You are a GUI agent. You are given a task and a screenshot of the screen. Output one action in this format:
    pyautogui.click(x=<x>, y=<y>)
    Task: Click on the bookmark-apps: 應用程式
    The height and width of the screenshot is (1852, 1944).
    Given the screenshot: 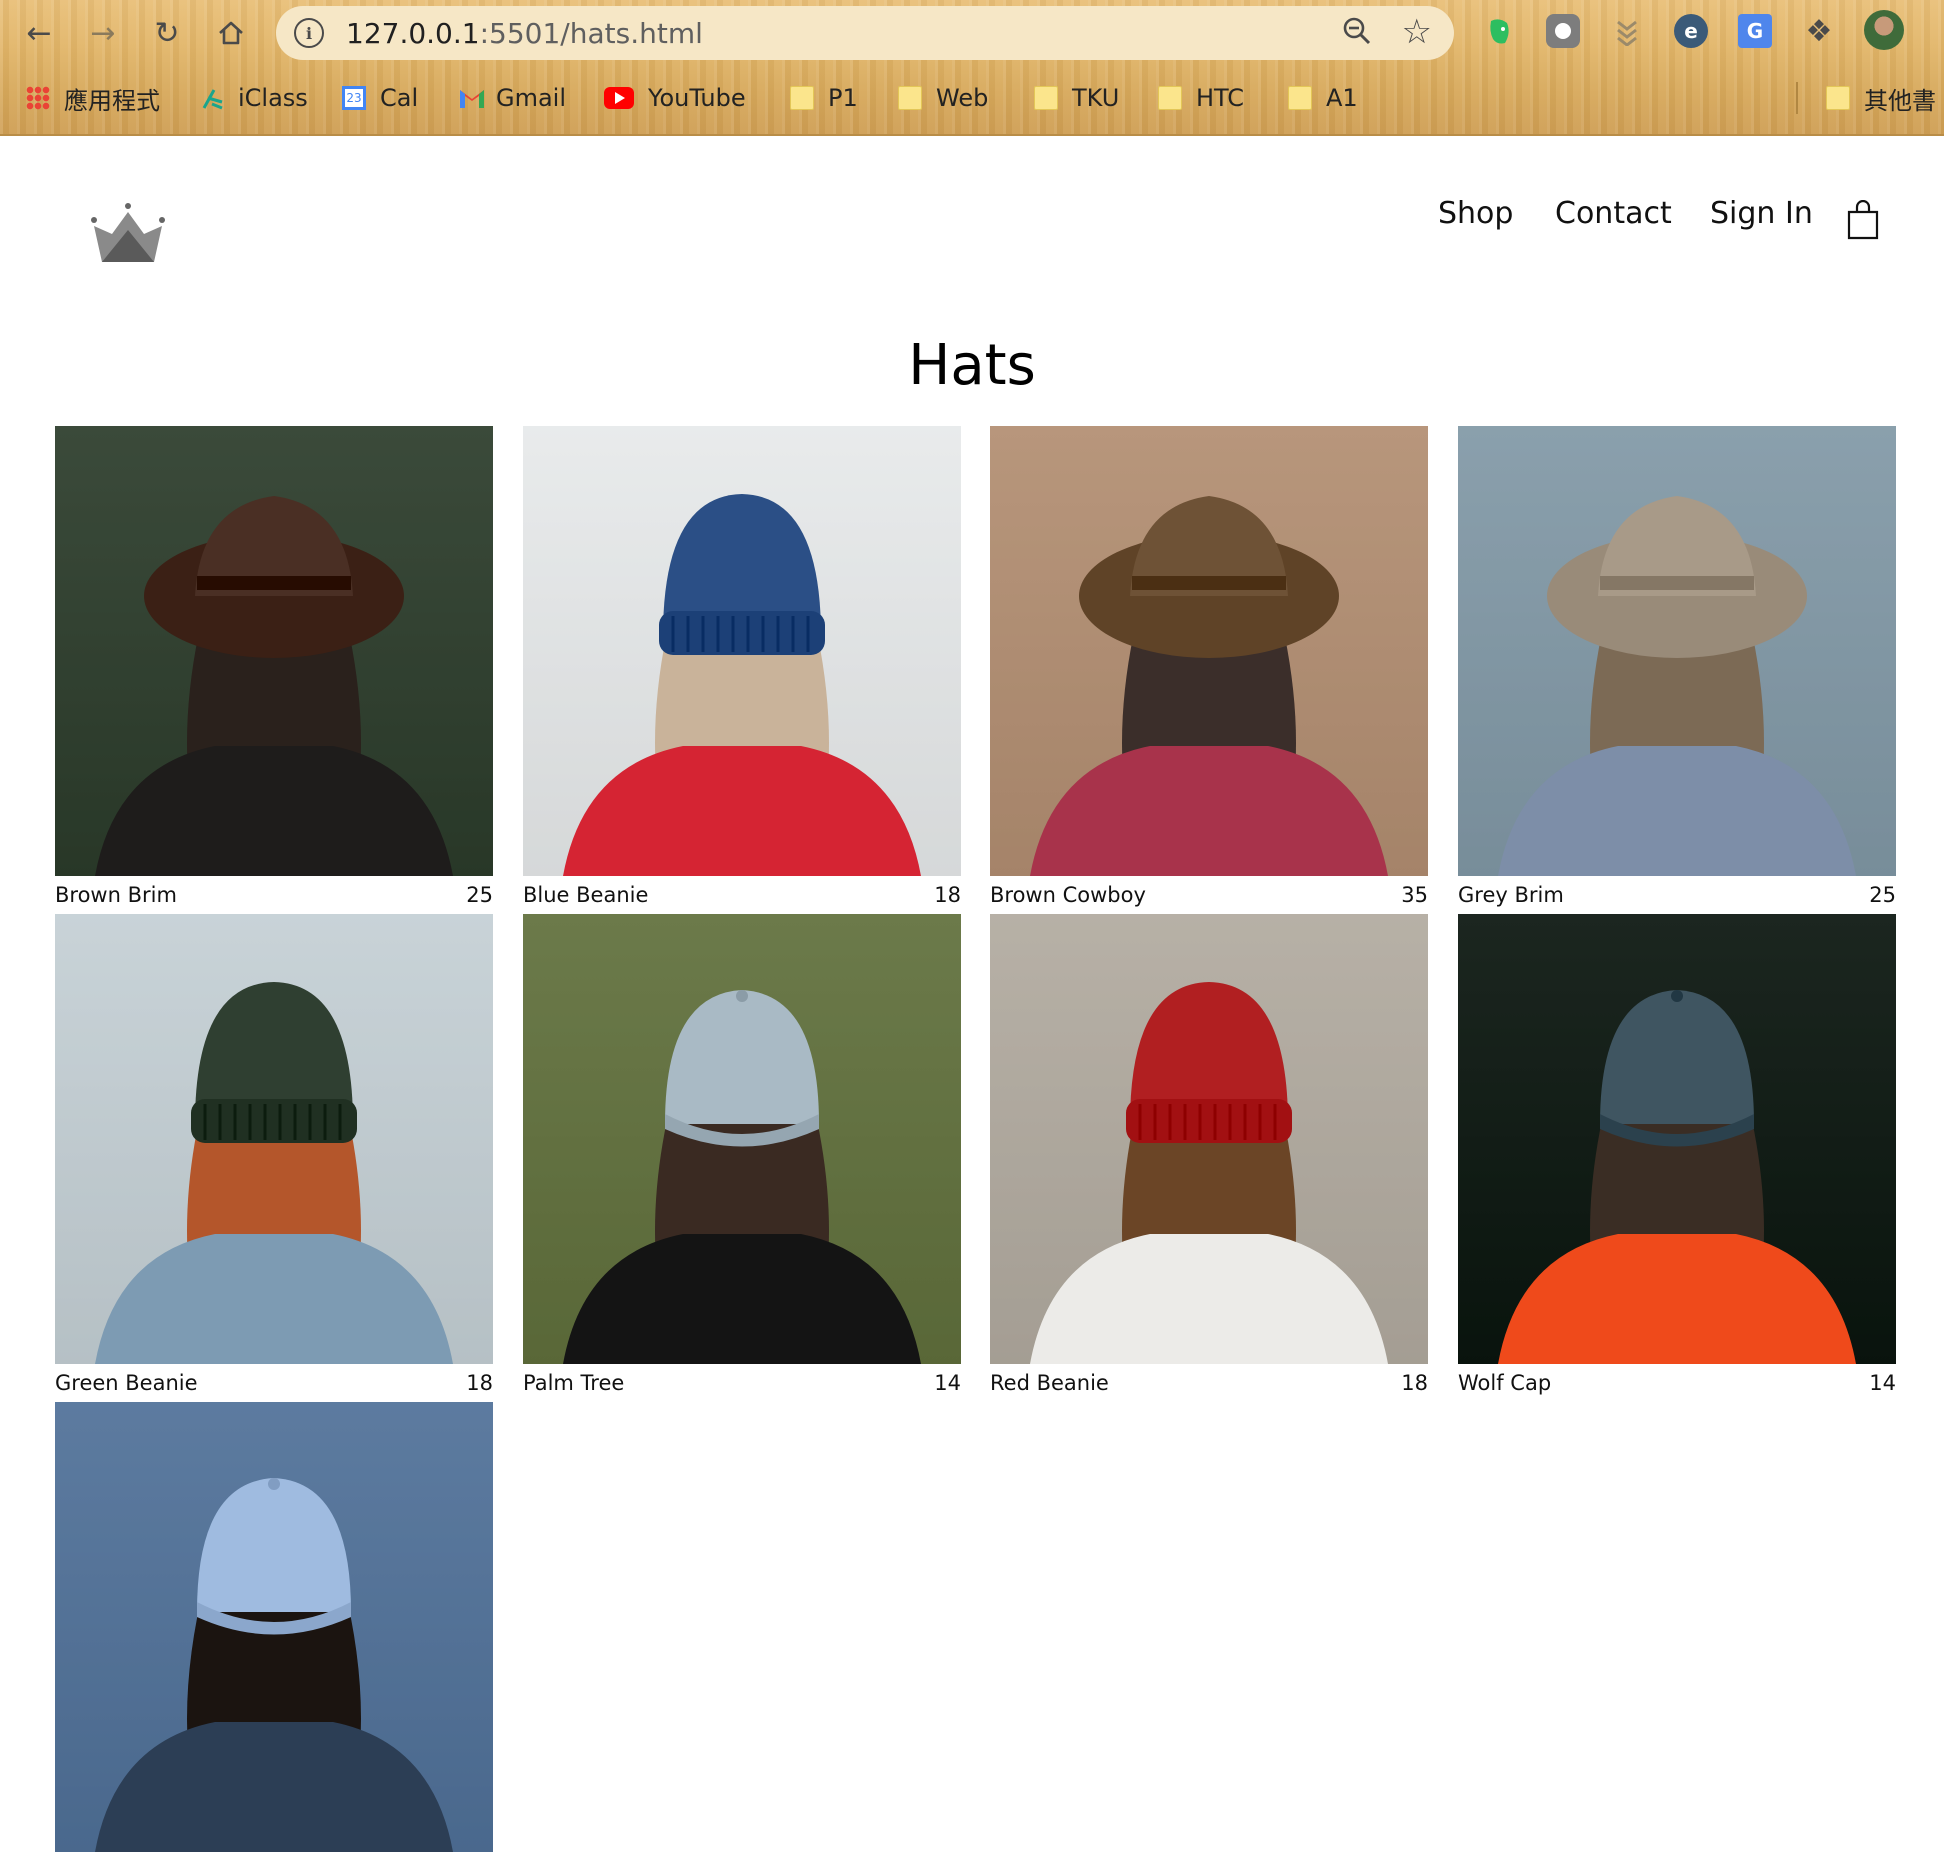 What is the action you would take?
    pyautogui.click(x=93, y=98)
    